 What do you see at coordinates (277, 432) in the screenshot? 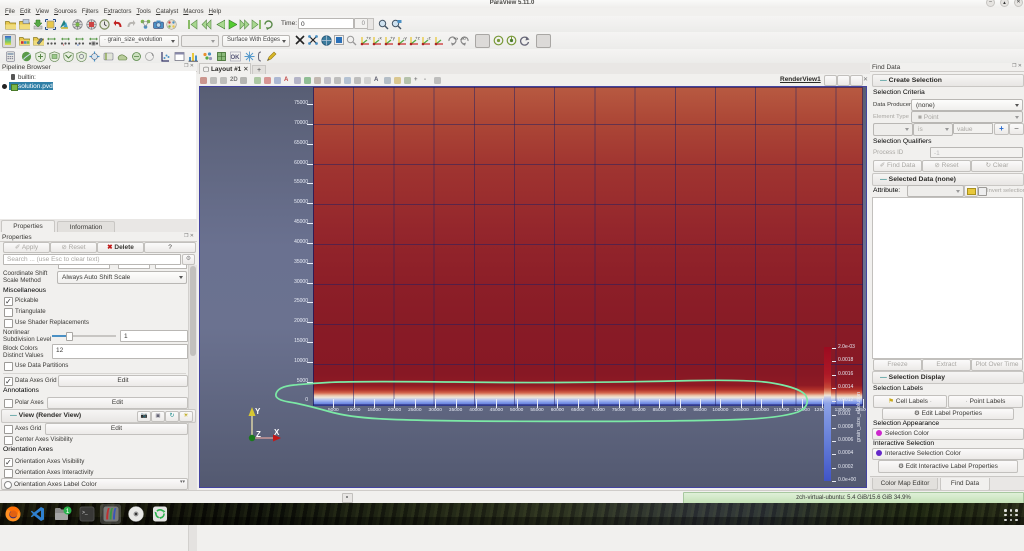
I see `svg-text: X` at bounding box center [277, 432].